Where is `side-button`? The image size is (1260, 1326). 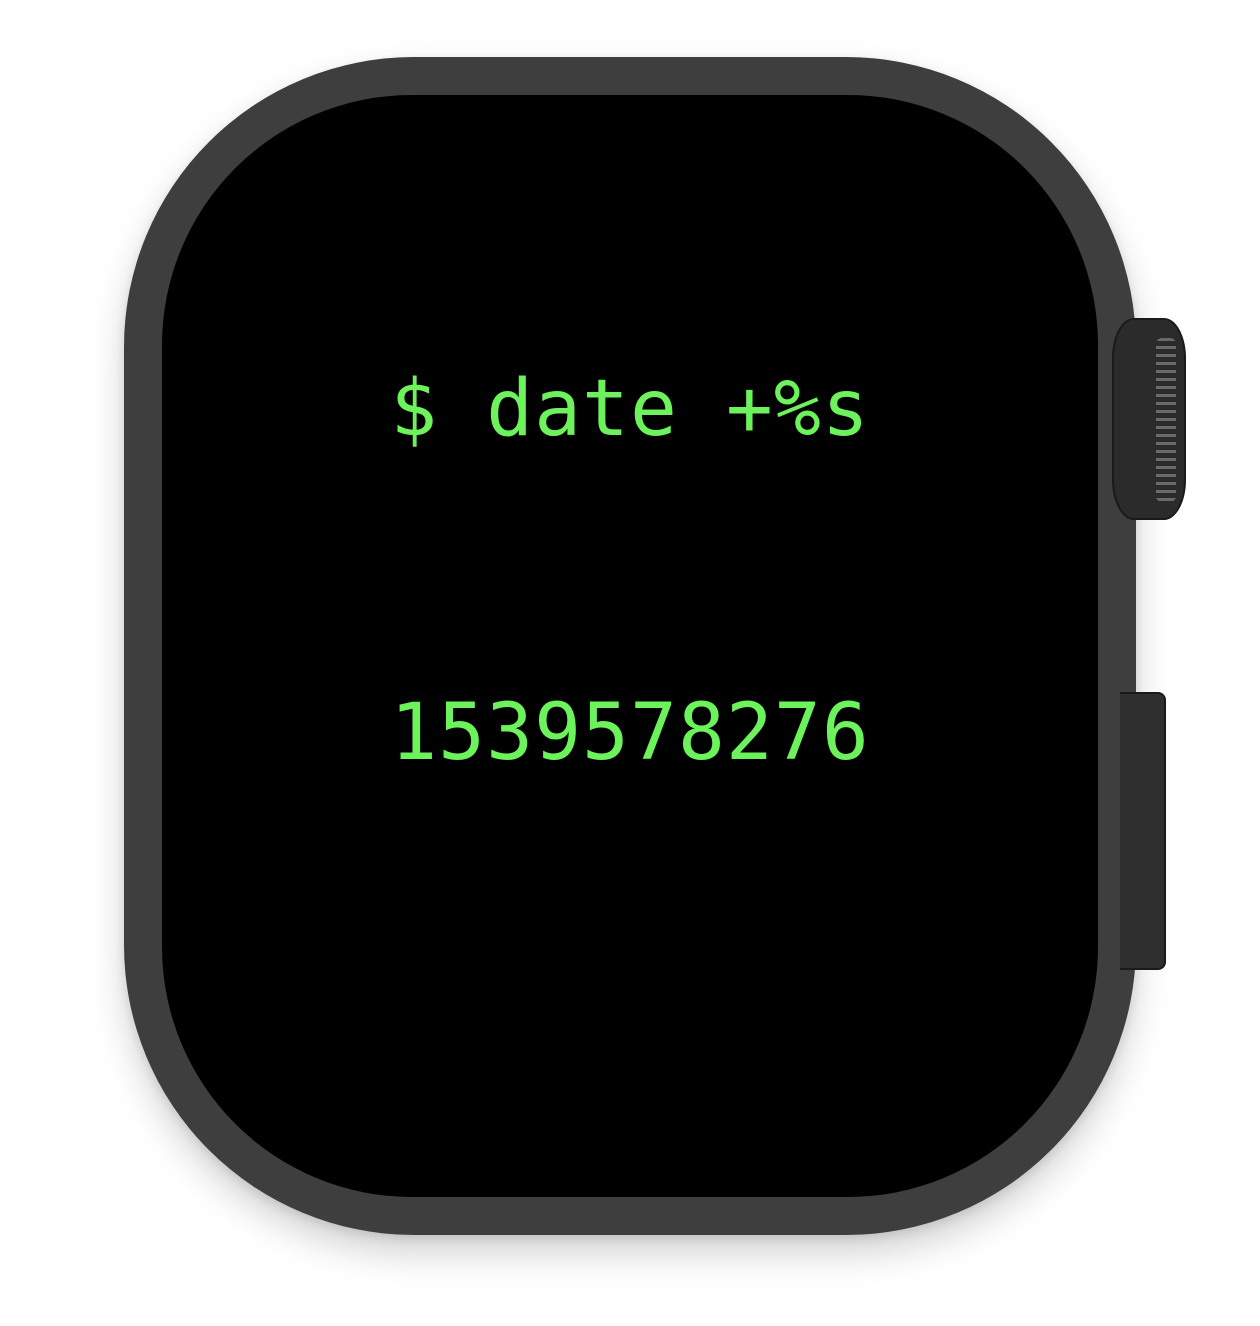
side-button is located at coordinates (1143, 831).